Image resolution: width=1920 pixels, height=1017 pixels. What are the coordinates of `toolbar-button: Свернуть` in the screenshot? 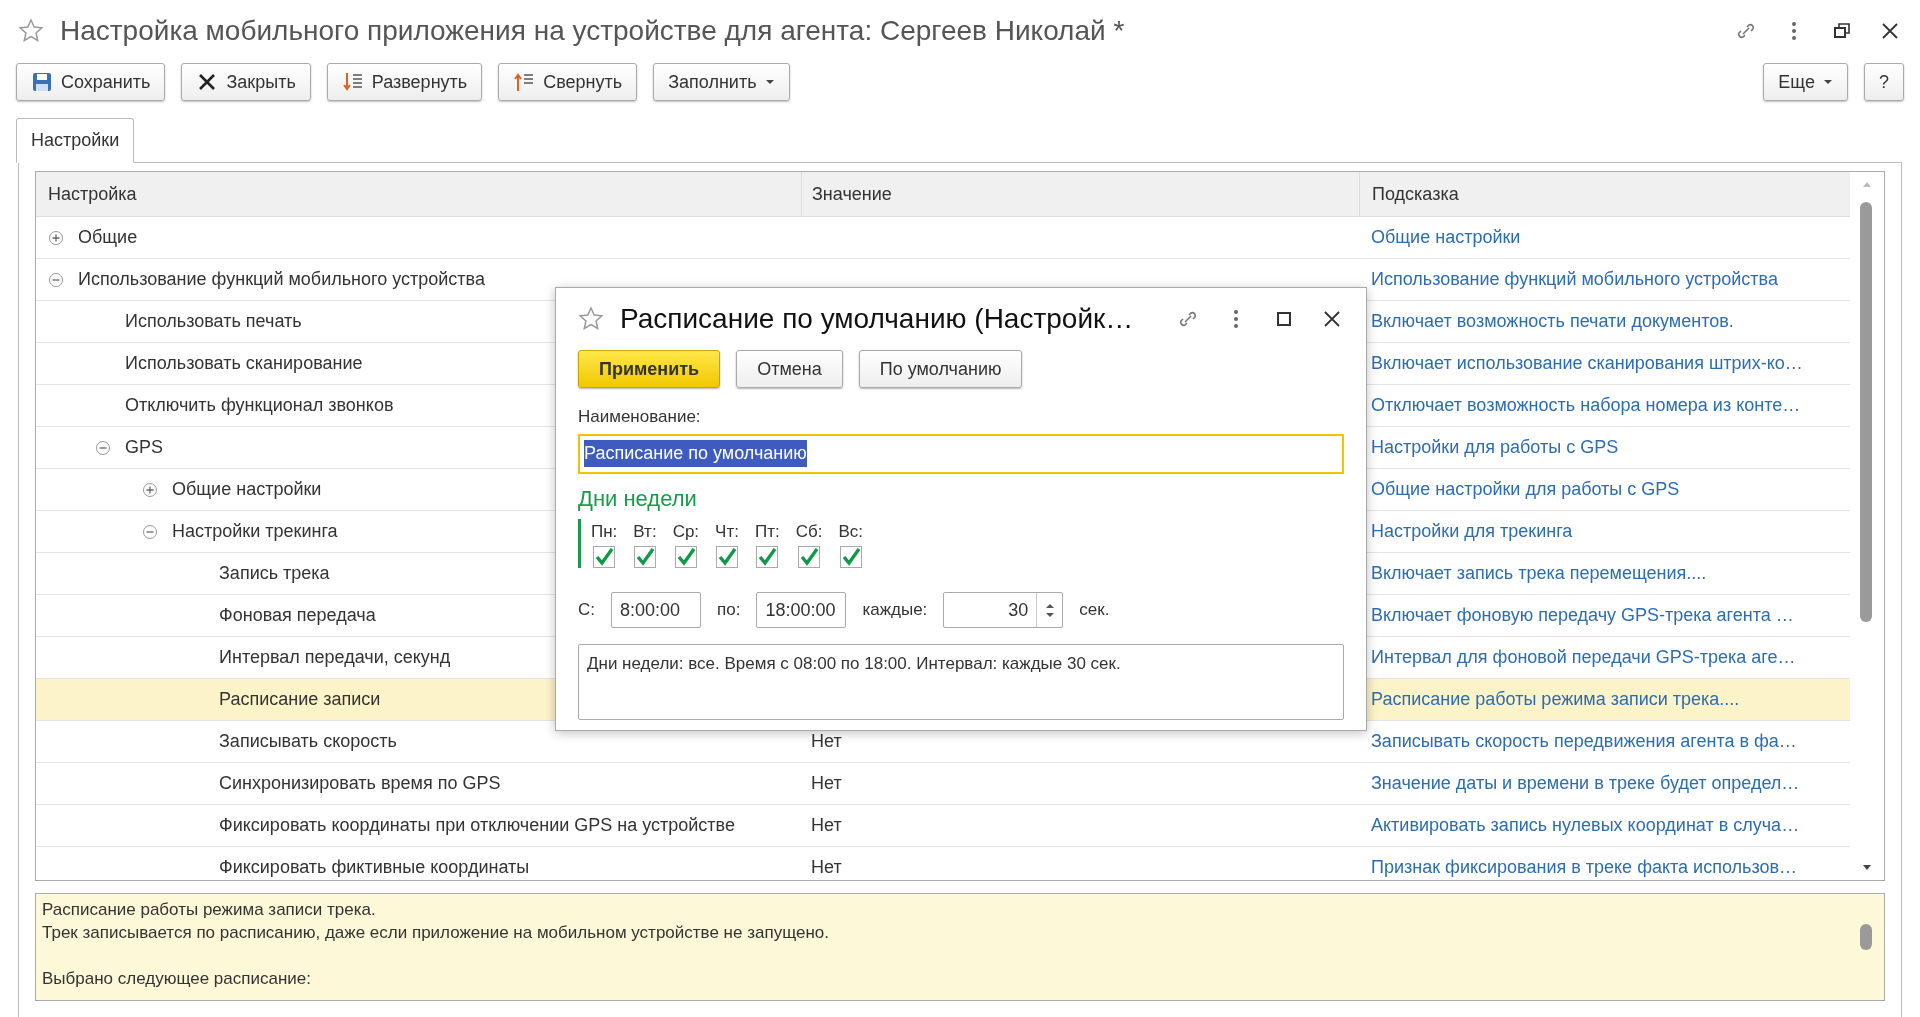 It's located at (568, 82).